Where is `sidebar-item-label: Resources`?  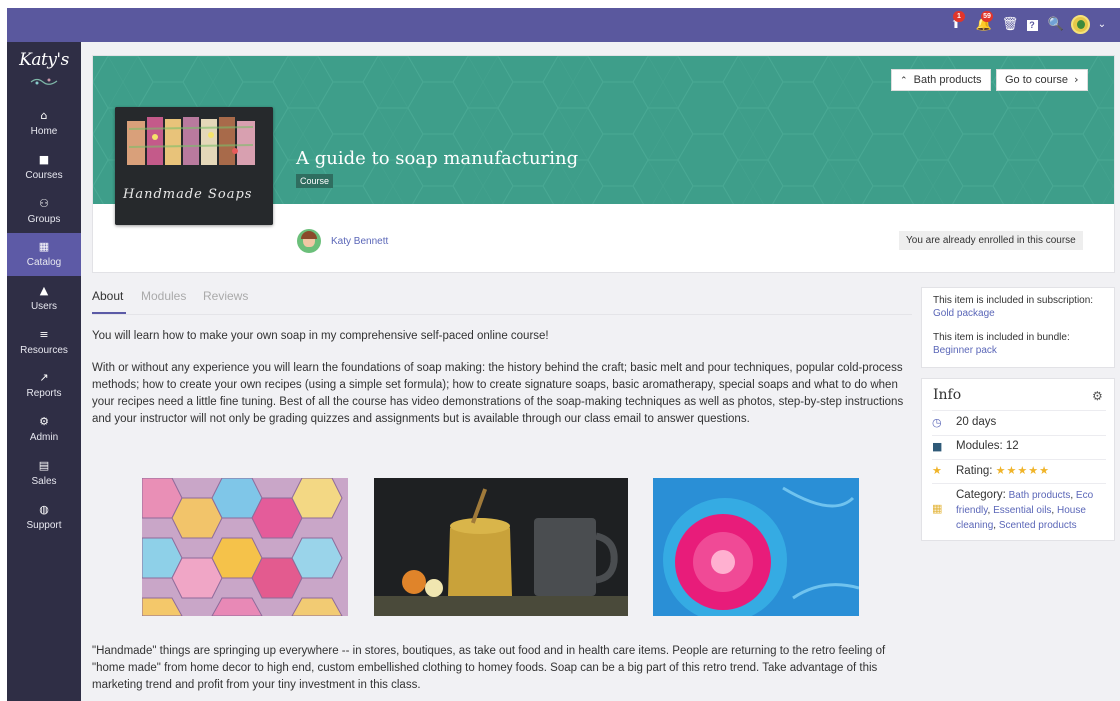
sidebar-item-label: Resources is located at coordinates (44, 350).